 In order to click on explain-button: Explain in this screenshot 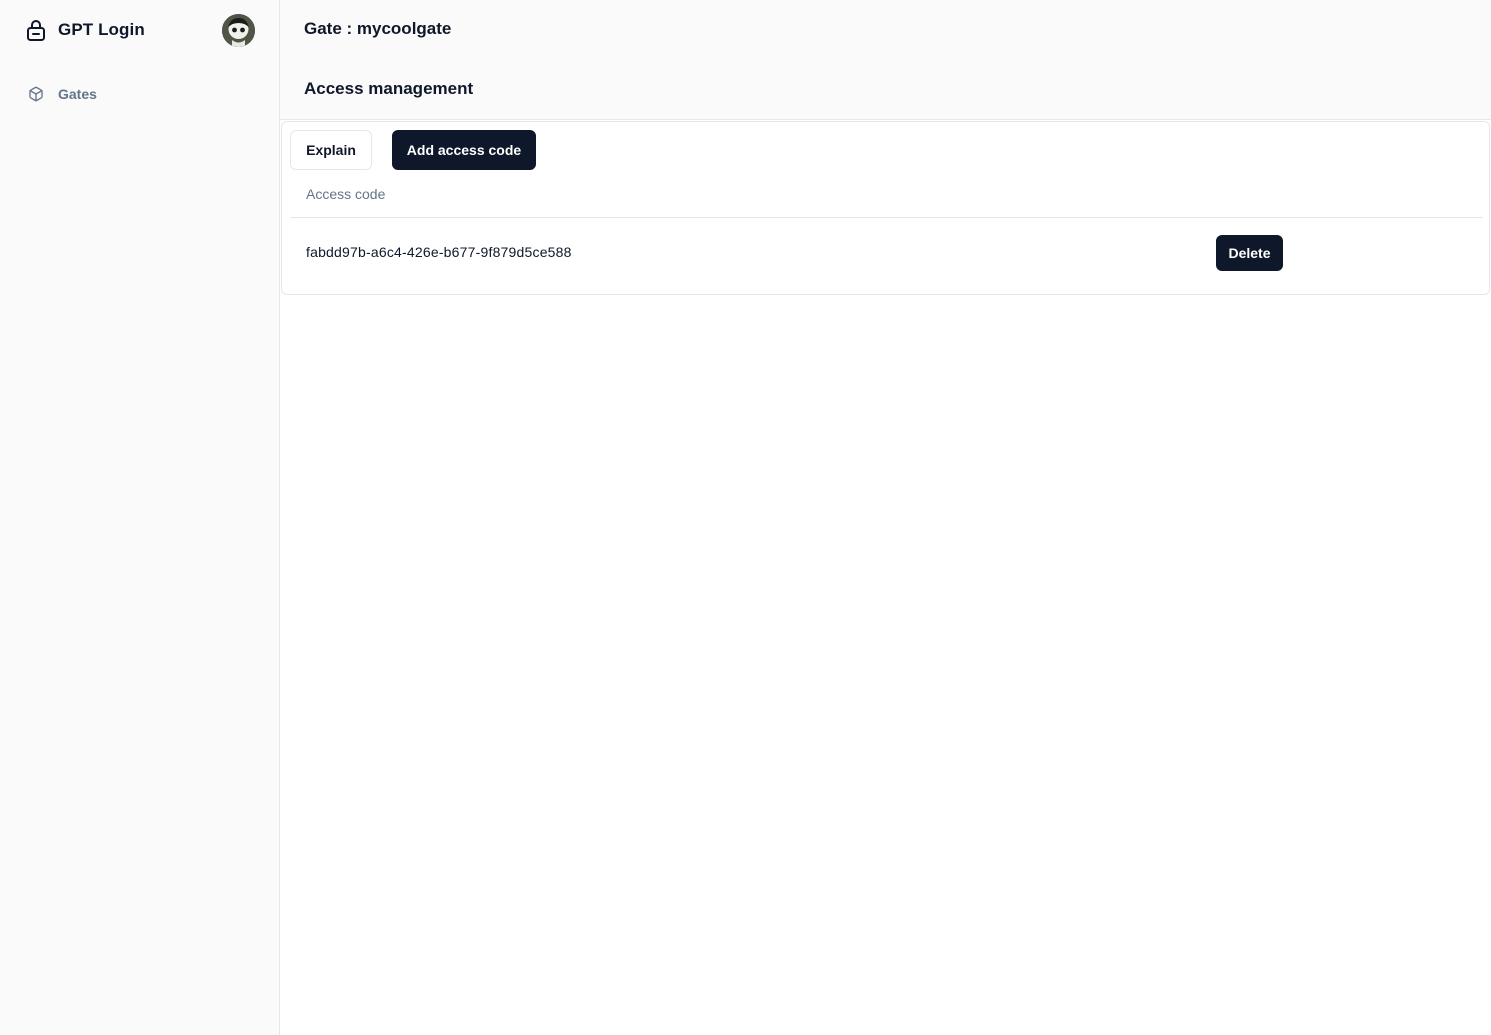, I will do `click(331, 150)`.